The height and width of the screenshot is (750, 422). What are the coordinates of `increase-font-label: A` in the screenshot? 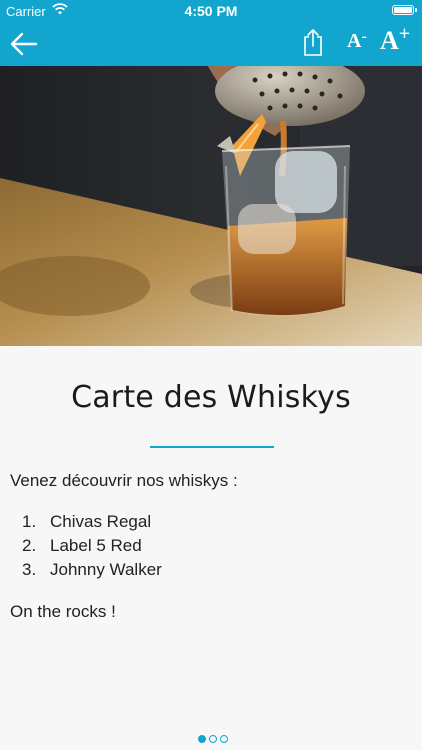 It's located at (389, 40).